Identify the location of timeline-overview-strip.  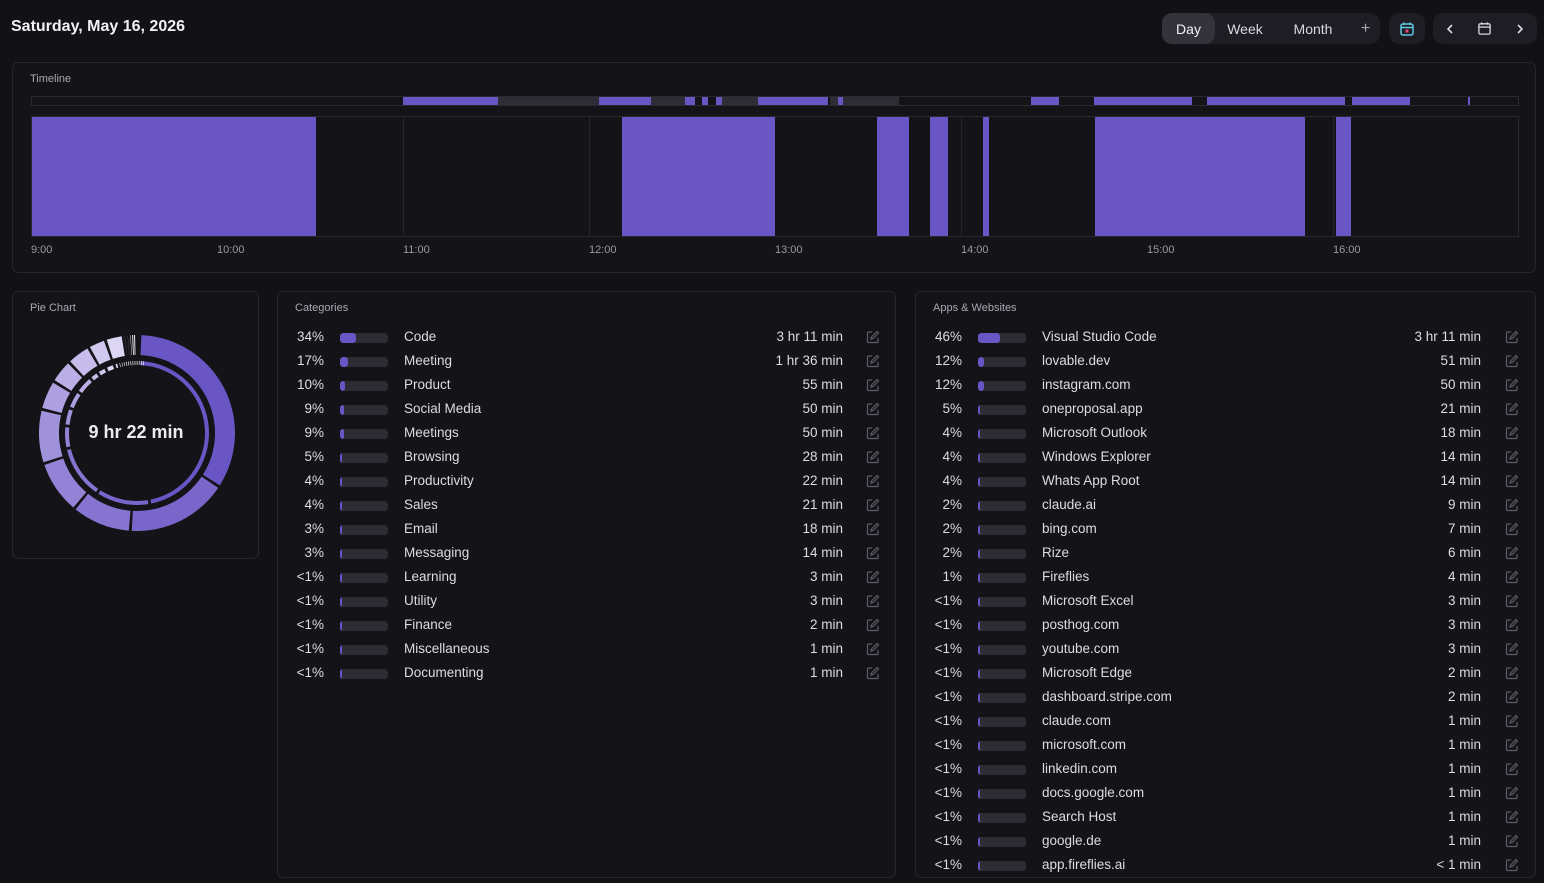
(775, 101).